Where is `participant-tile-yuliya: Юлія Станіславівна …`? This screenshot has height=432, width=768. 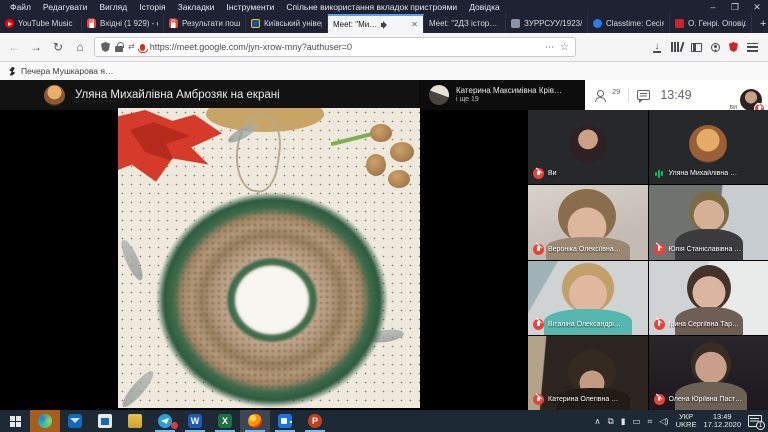
participant-tile-yuliya: Юлія Станіславівна … is located at coordinates (708, 222).